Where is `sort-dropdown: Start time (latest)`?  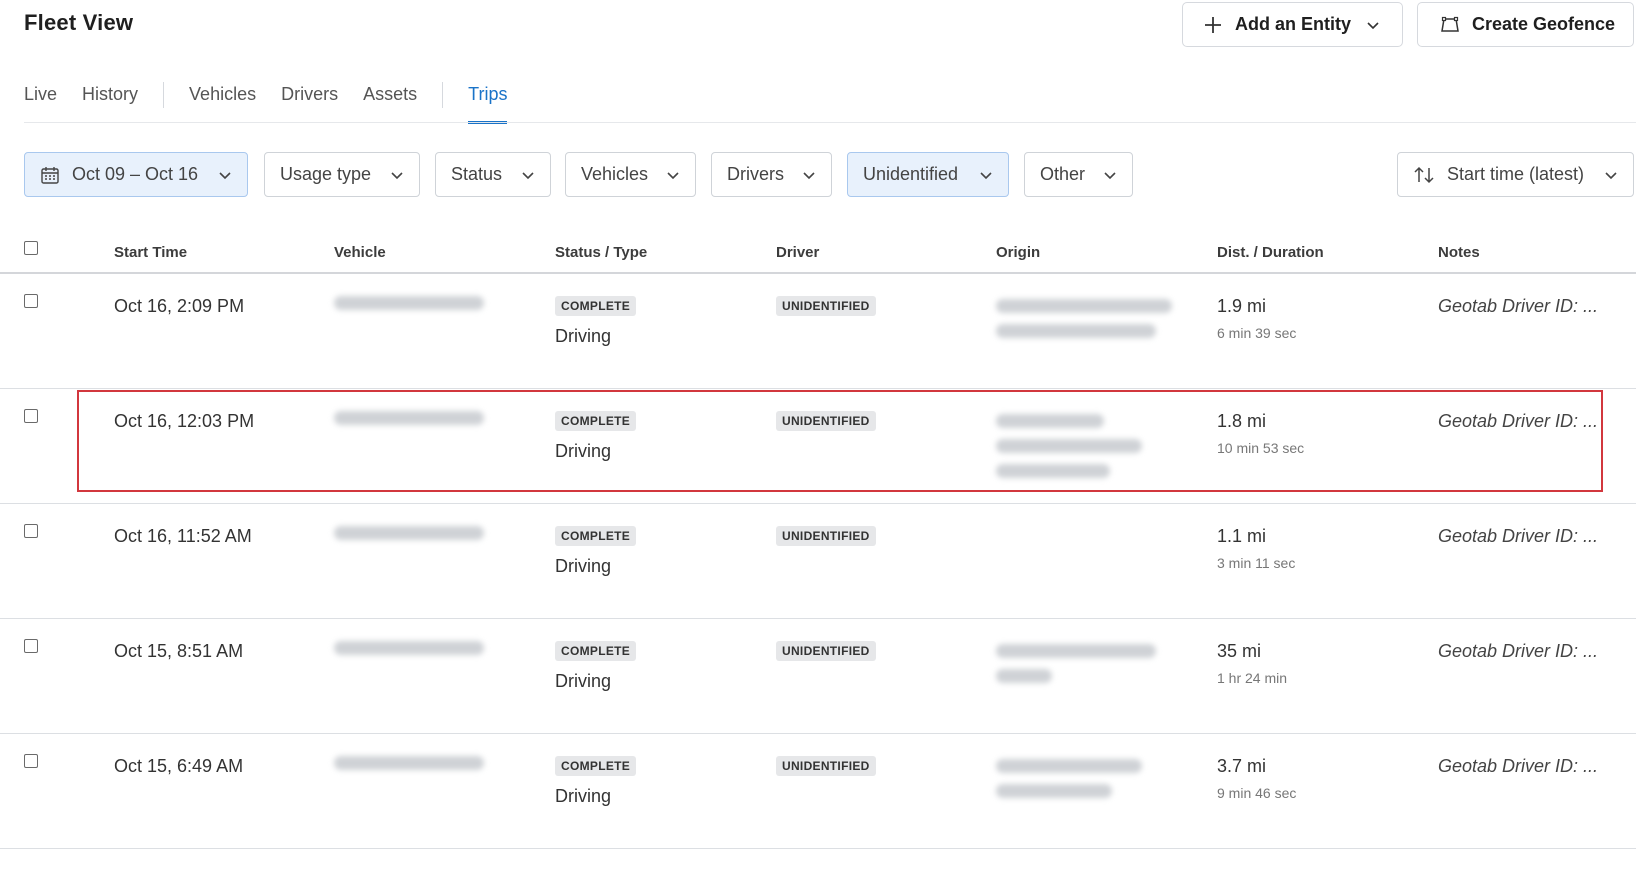 sort-dropdown: Start time (latest) is located at coordinates (1515, 174).